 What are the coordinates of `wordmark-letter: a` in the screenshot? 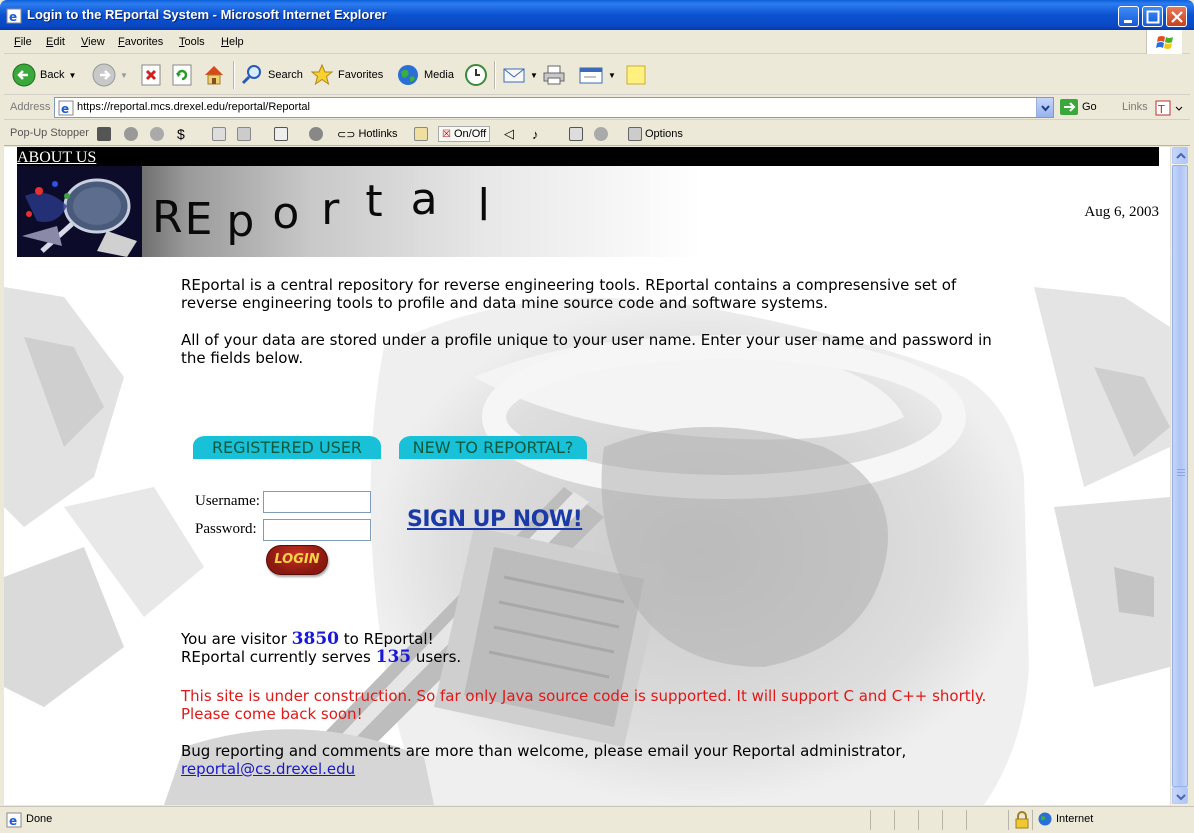 It's located at (424, 199).